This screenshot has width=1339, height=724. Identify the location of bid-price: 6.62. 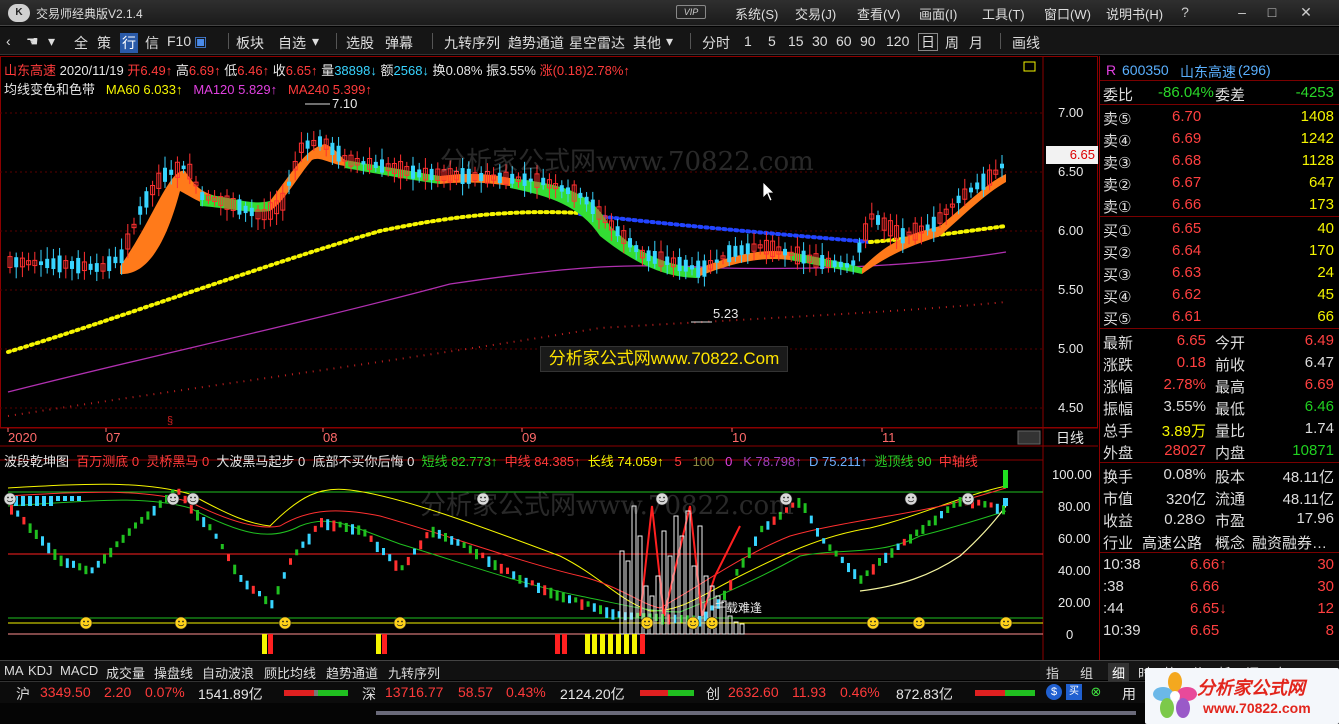
(1187, 294).